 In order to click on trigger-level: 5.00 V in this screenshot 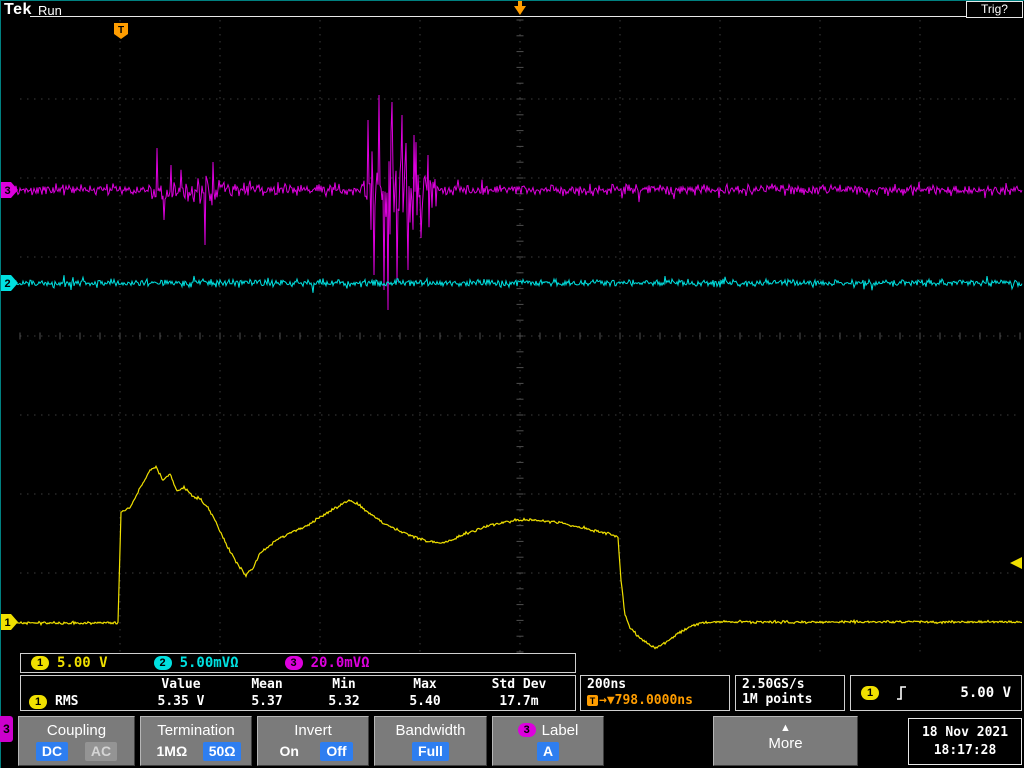, I will do `click(985, 693)`.